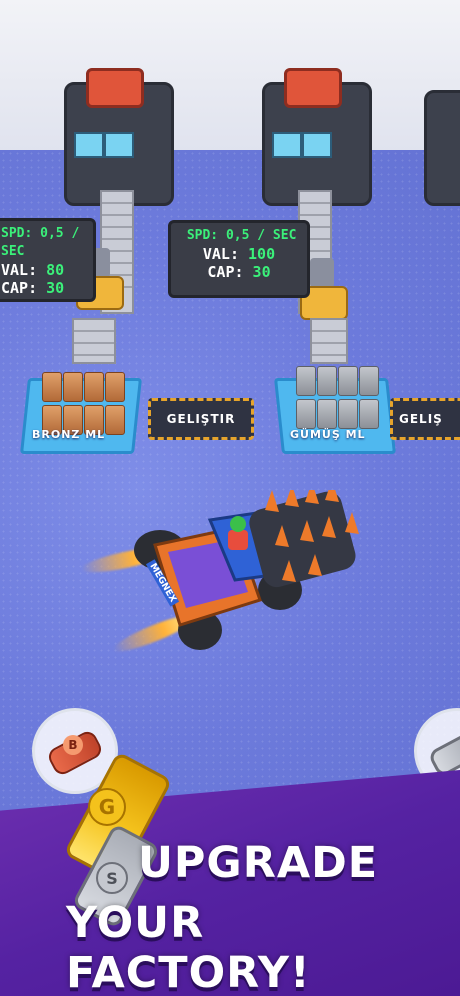  I want to click on bronze-pad-label: BRONZ ML, so click(69, 434).